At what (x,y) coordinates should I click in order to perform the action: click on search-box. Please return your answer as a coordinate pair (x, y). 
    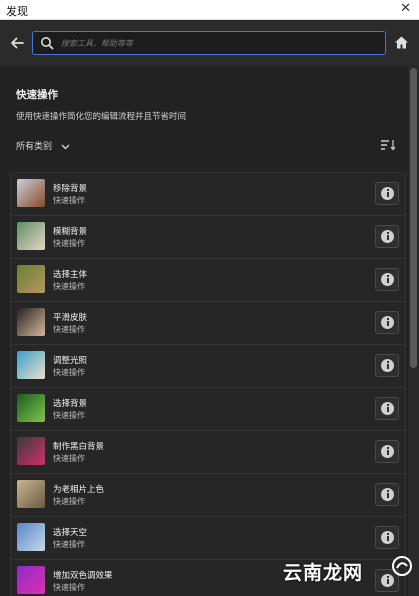
    Looking at the image, I should click on (209, 43).